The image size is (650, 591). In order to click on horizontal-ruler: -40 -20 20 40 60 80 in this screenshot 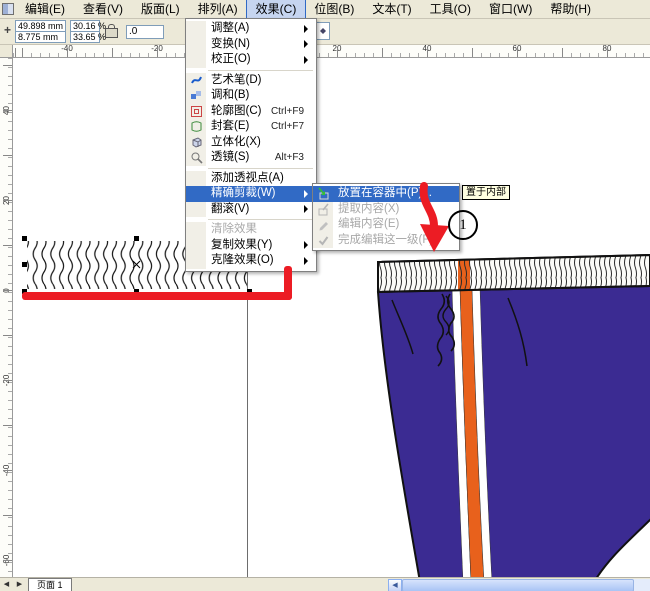, I will do `click(331, 51)`.